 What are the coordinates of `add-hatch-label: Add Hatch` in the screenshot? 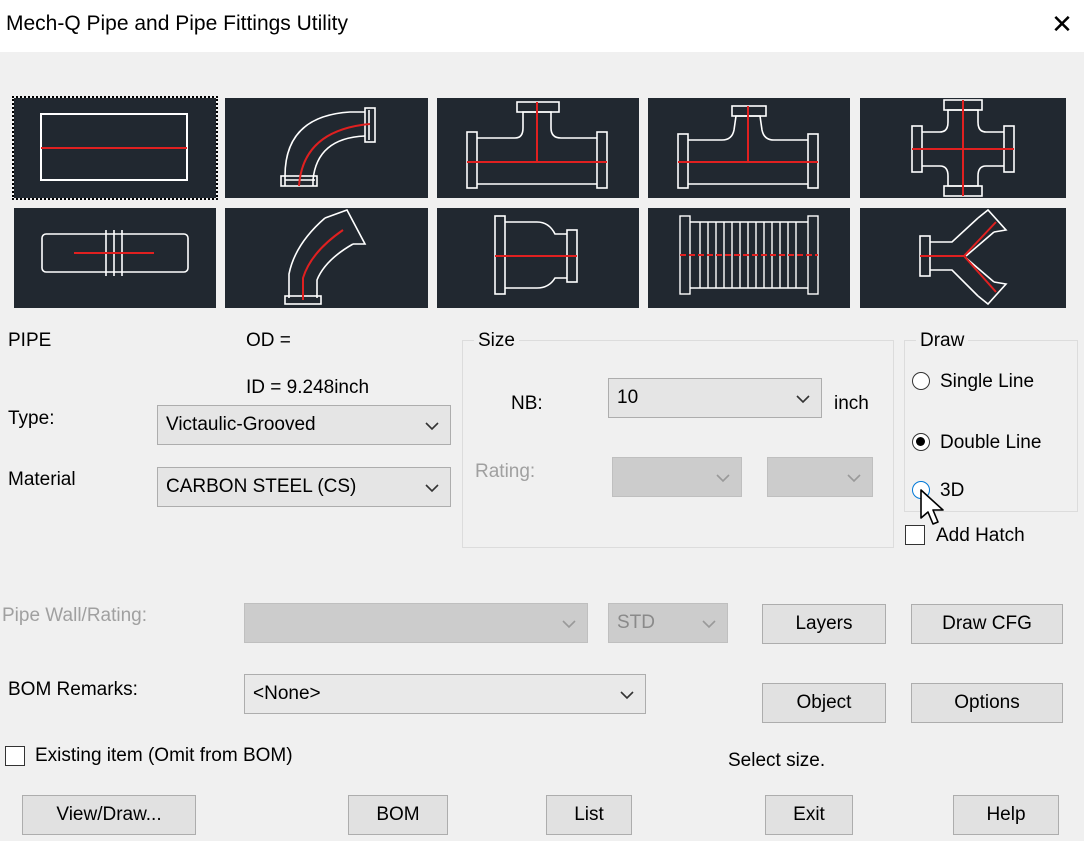 It's located at (980, 535).